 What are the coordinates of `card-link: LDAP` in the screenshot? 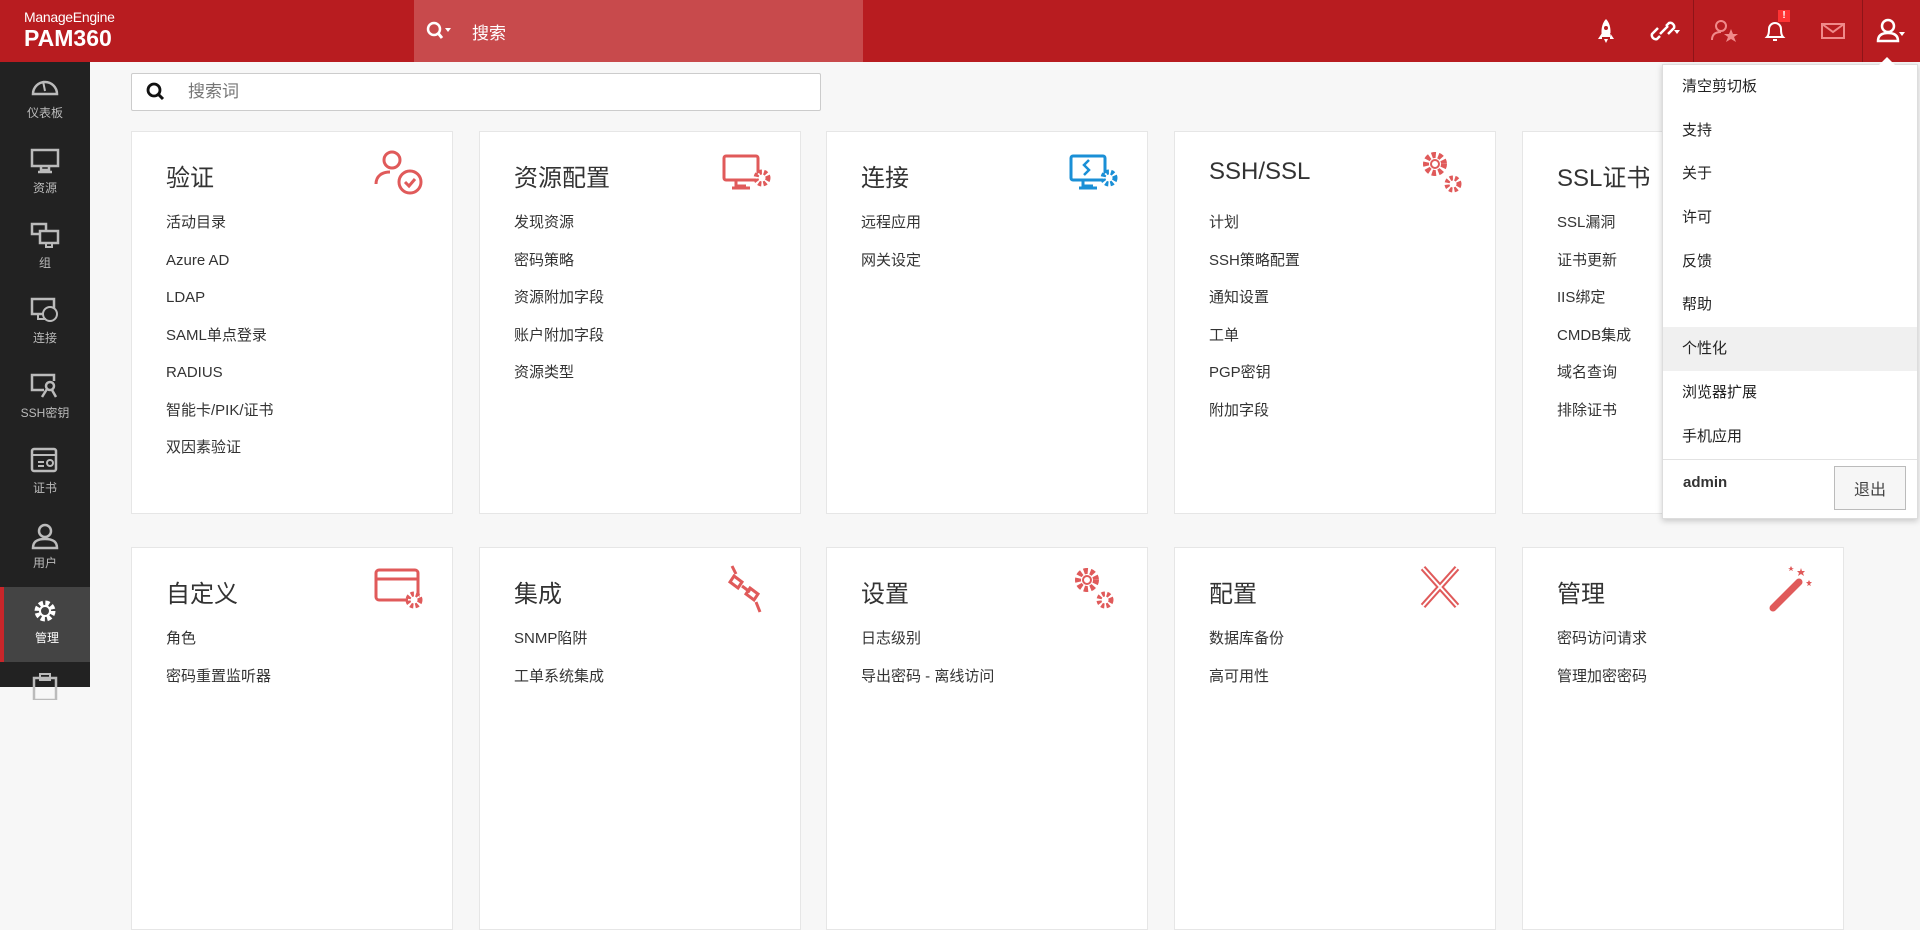 It's located at (220, 298).